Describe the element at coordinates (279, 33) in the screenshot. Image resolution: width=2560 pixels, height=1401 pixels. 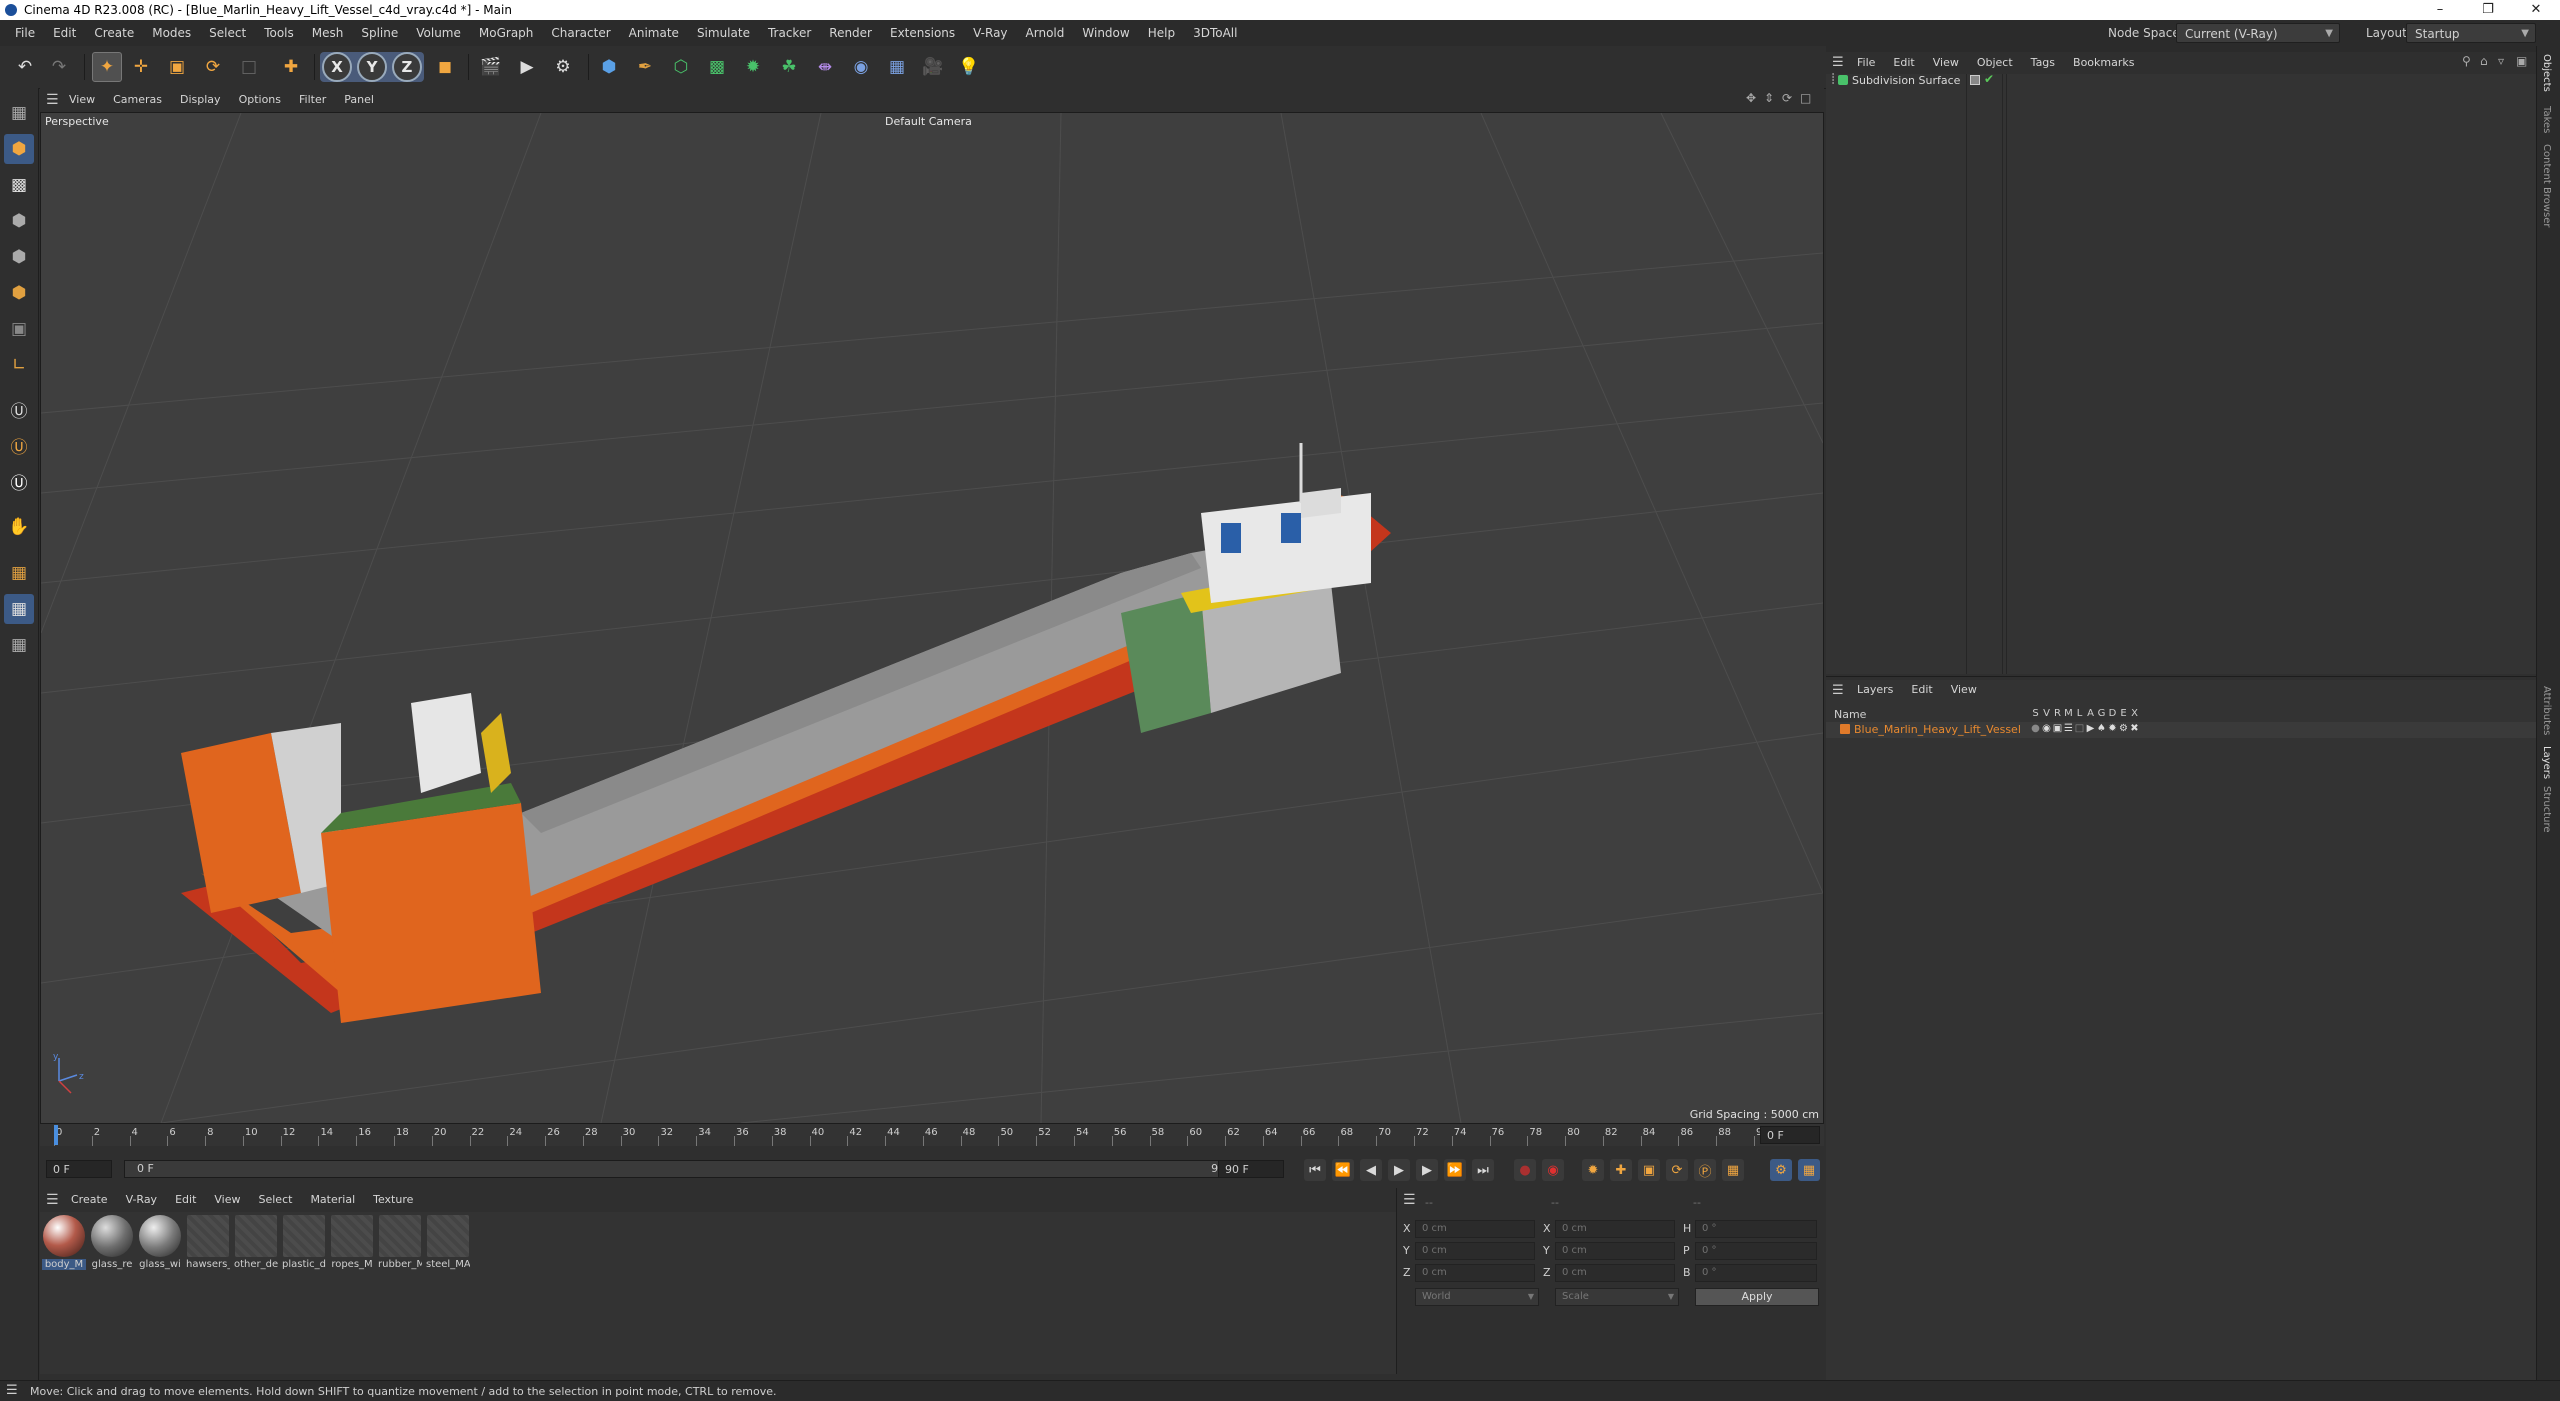
I see `menu-tools: Tools` at that location.